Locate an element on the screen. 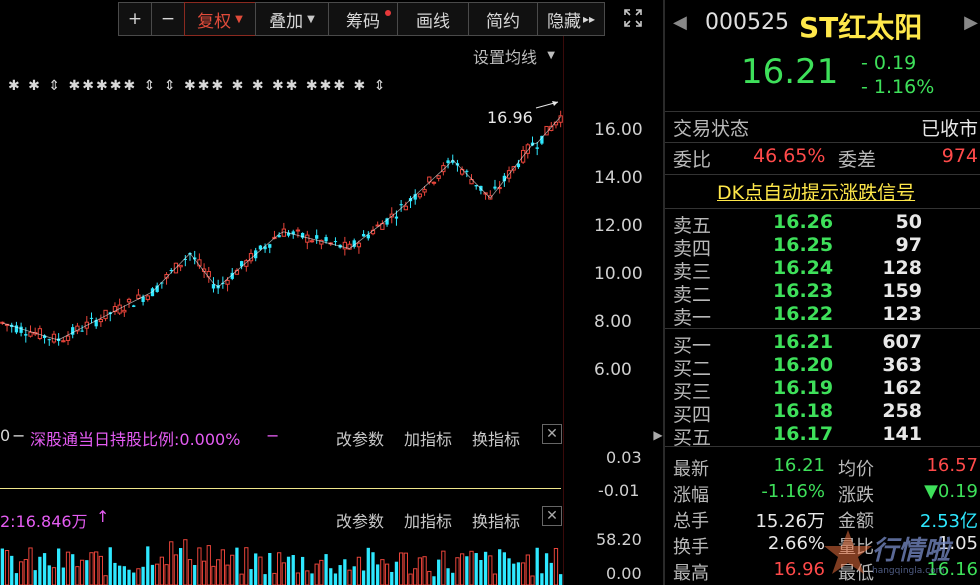 The width and height of the screenshot is (980, 585). sell-row: 卖一 16.22 123 is located at coordinates (822, 316).